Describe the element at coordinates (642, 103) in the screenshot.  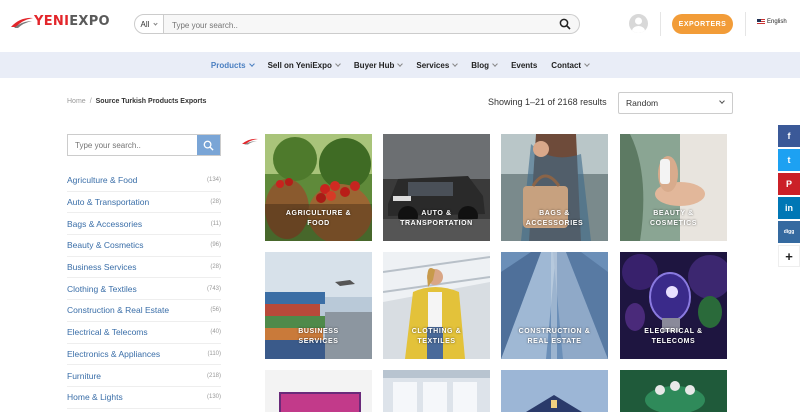
I see `sort-select-value: Random` at that location.